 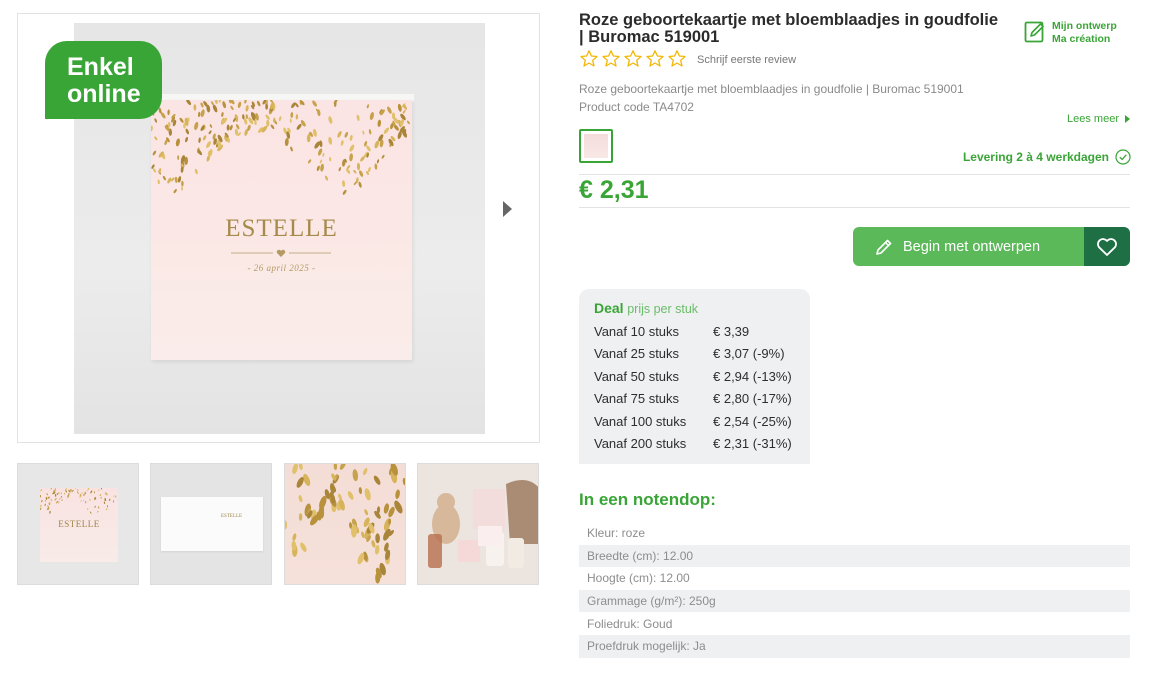 What do you see at coordinates (1084, 26) in the screenshot?
I see `my-design-label-nl: Mijn ontwerp` at bounding box center [1084, 26].